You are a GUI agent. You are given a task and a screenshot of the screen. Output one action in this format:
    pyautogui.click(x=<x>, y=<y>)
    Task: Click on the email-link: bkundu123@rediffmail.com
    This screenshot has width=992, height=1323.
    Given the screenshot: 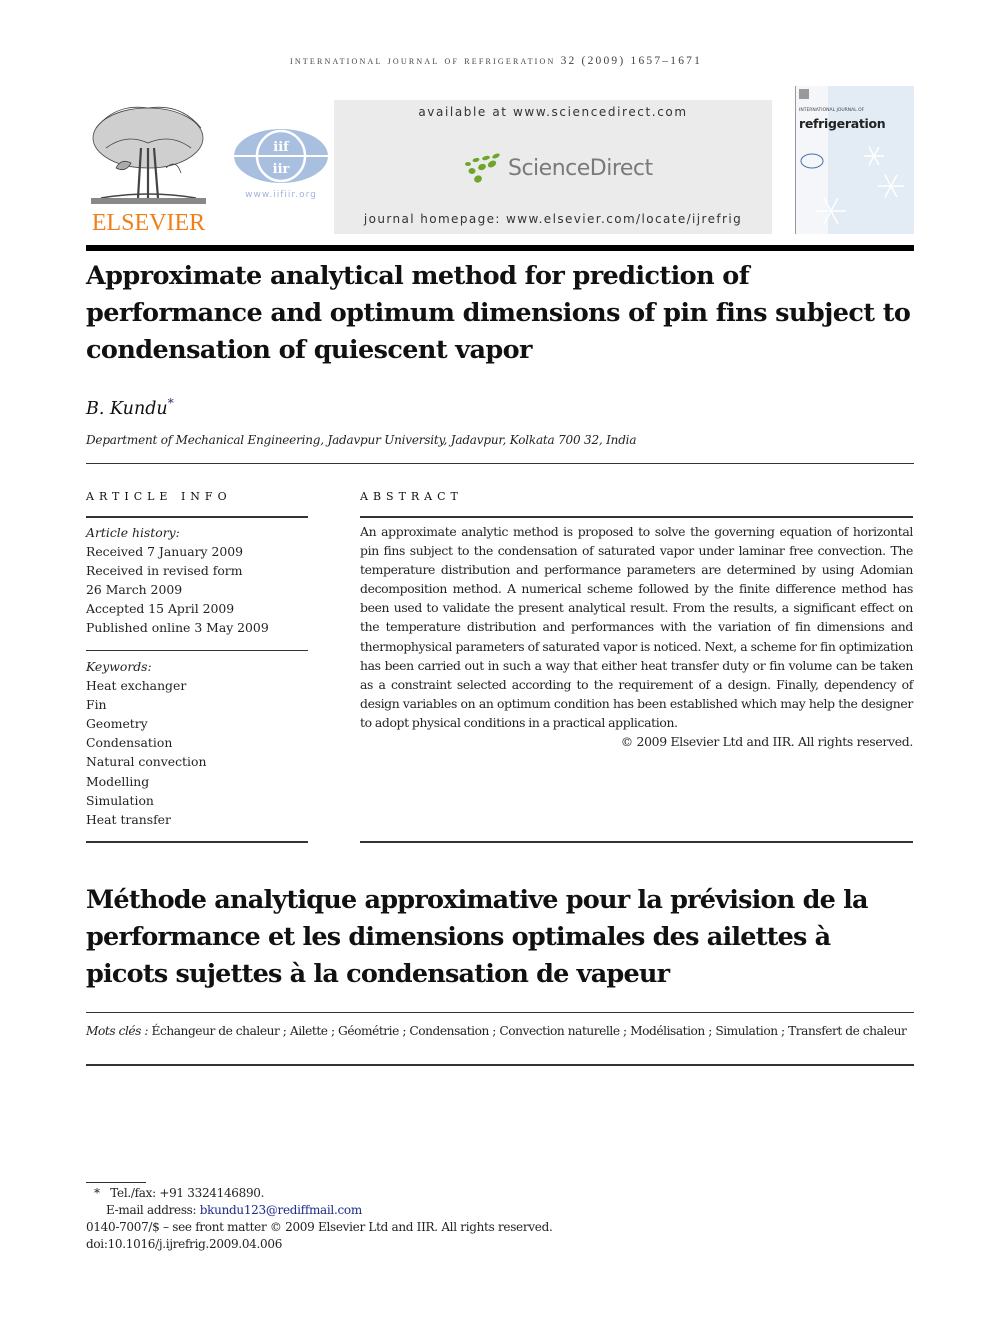 What is the action you would take?
    pyautogui.click(x=281, y=1210)
    